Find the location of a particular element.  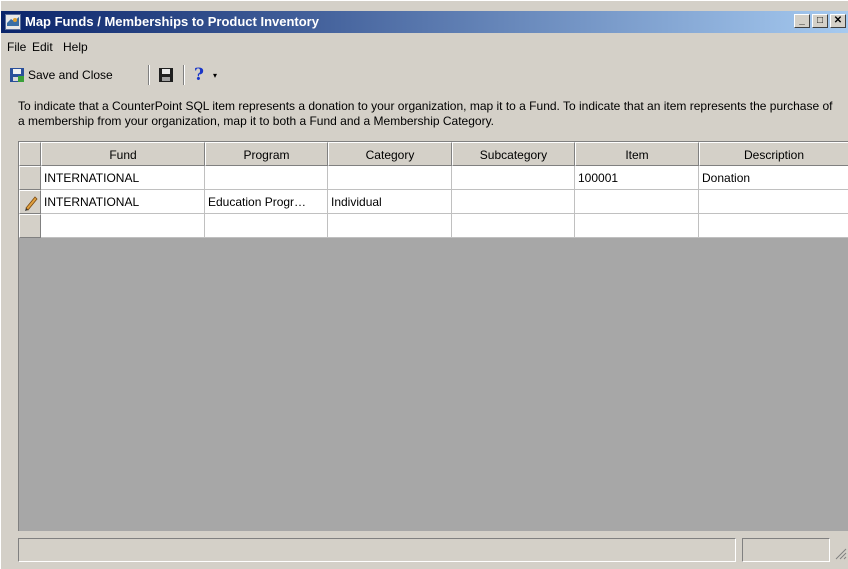

menu-bar: File Edit Help is located at coordinates (424, 48).